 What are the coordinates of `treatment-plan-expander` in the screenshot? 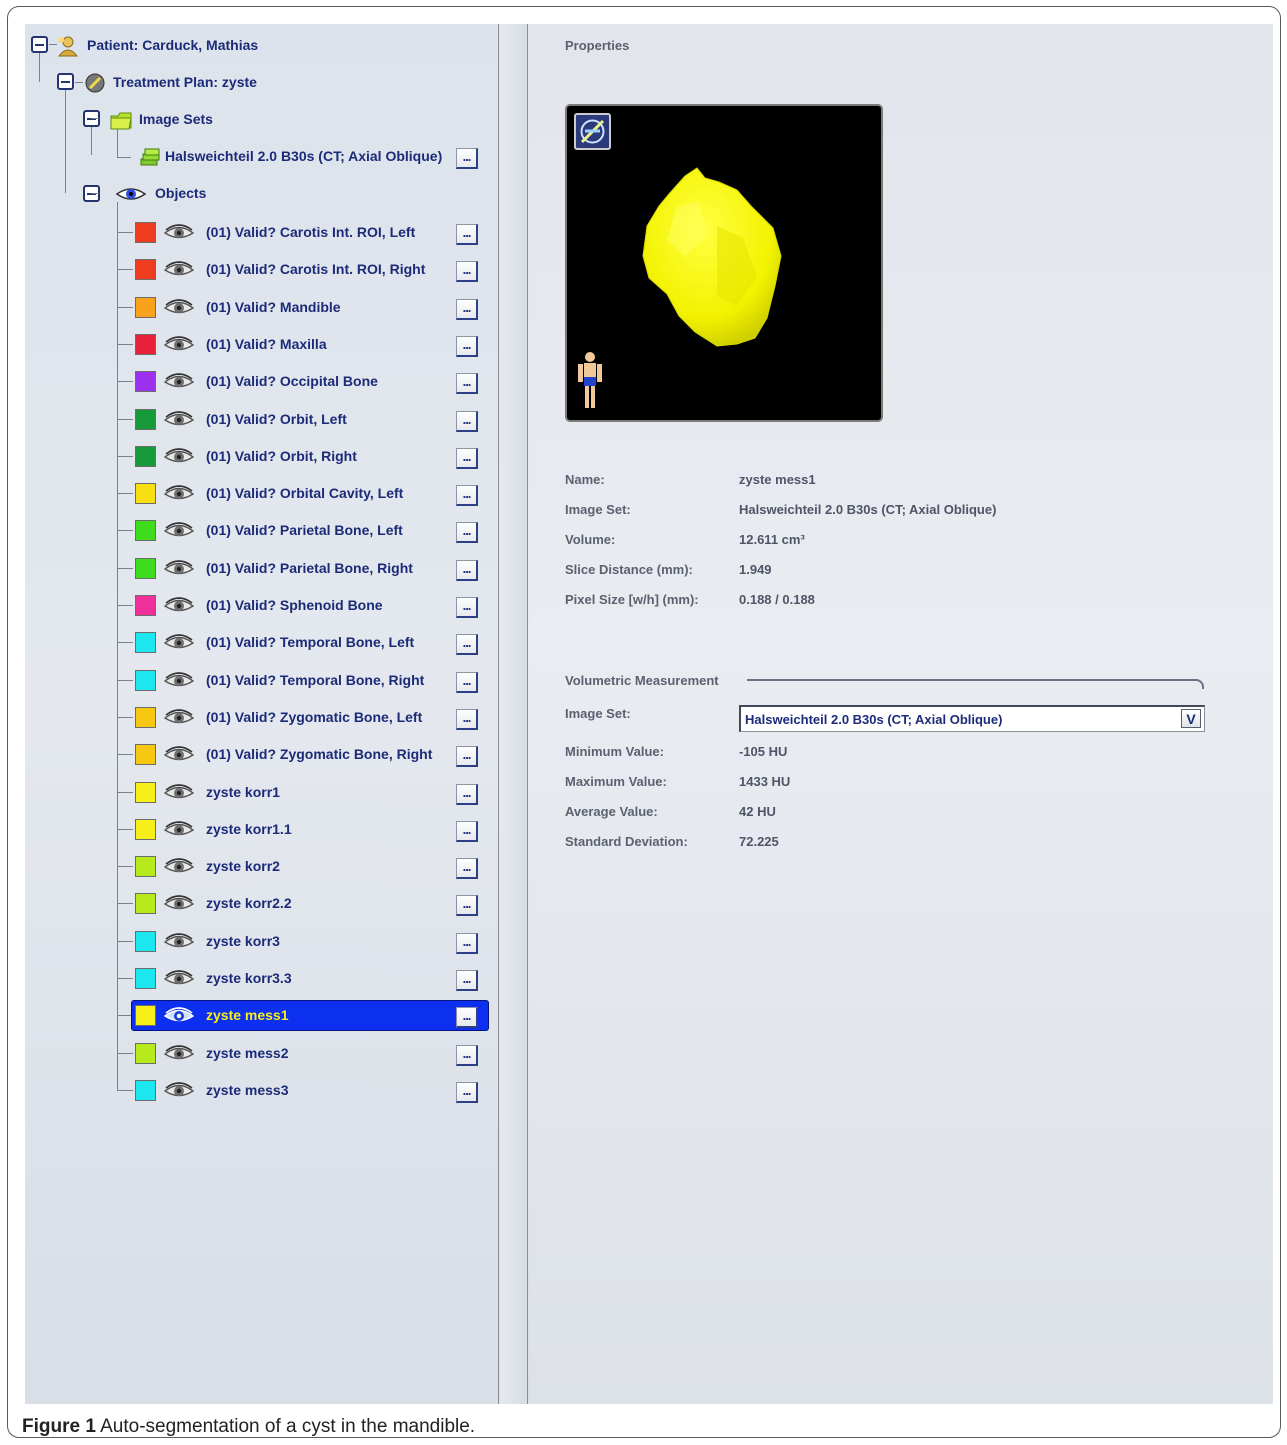 It's located at (65, 81).